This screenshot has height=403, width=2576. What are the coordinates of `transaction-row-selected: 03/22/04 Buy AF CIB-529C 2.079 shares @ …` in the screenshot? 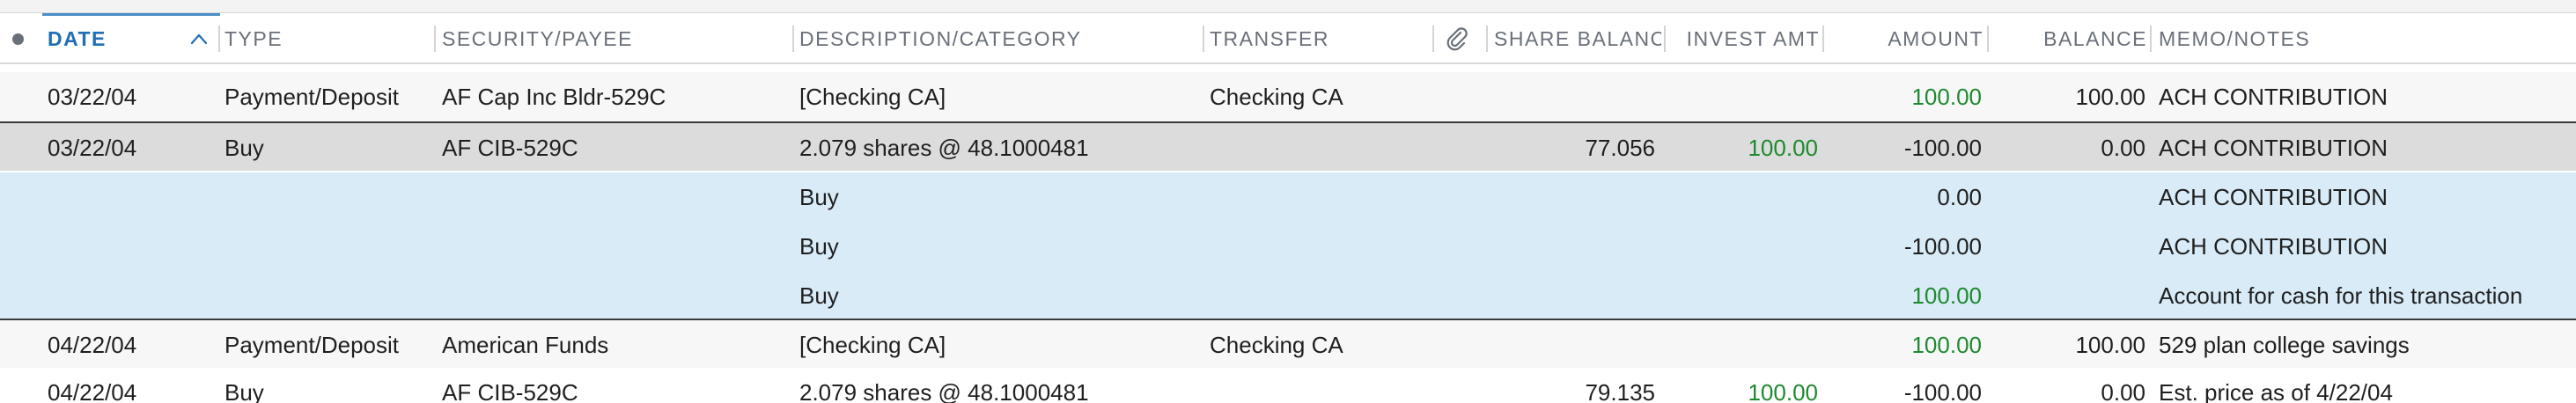 It's located at (1288, 146).